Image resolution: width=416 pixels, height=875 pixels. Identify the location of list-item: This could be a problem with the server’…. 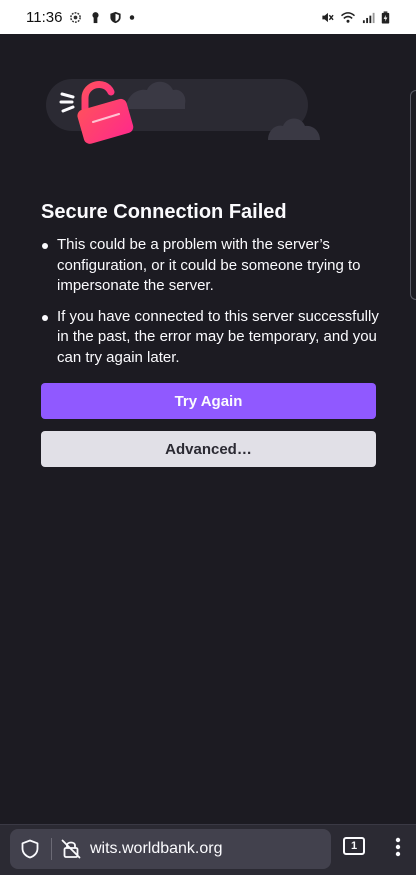
(211, 266).